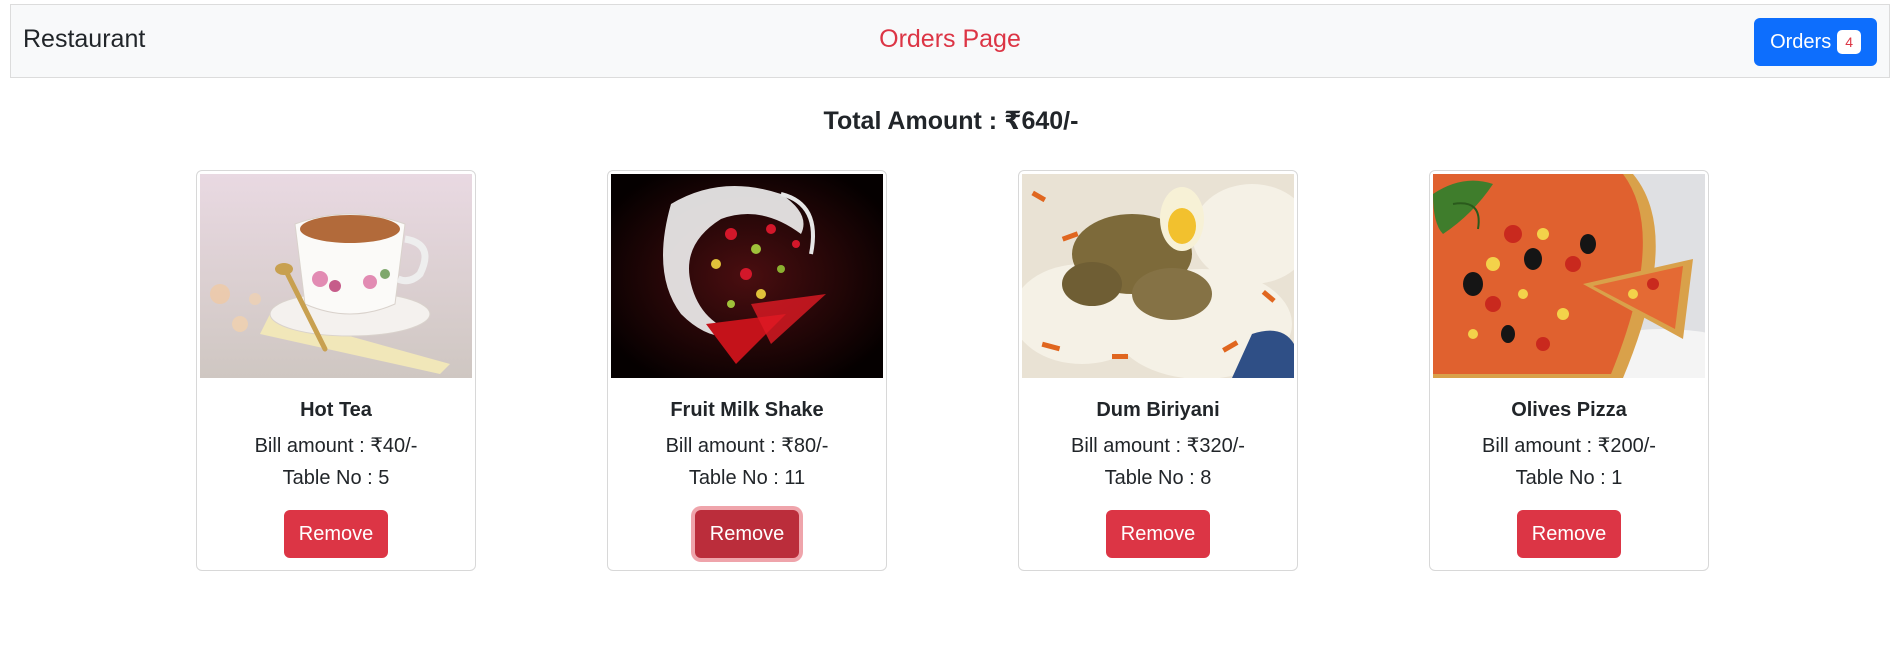 This screenshot has width=1902, height=648. Describe the element at coordinates (1158, 446) in the screenshot. I see `order-bill-amount: Bill amount : ₹320/-` at that location.